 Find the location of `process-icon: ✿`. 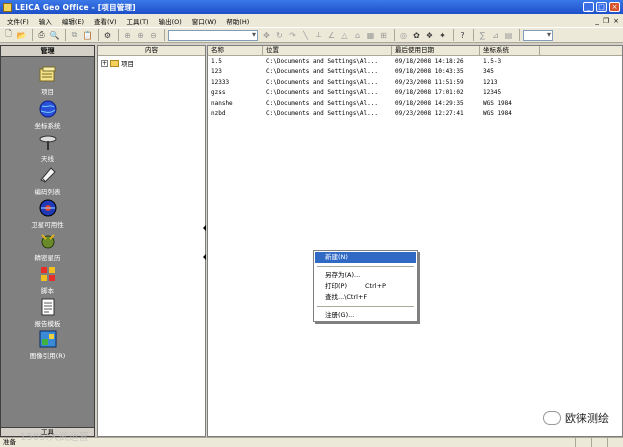

process-icon: ✿ is located at coordinates (416, 35).